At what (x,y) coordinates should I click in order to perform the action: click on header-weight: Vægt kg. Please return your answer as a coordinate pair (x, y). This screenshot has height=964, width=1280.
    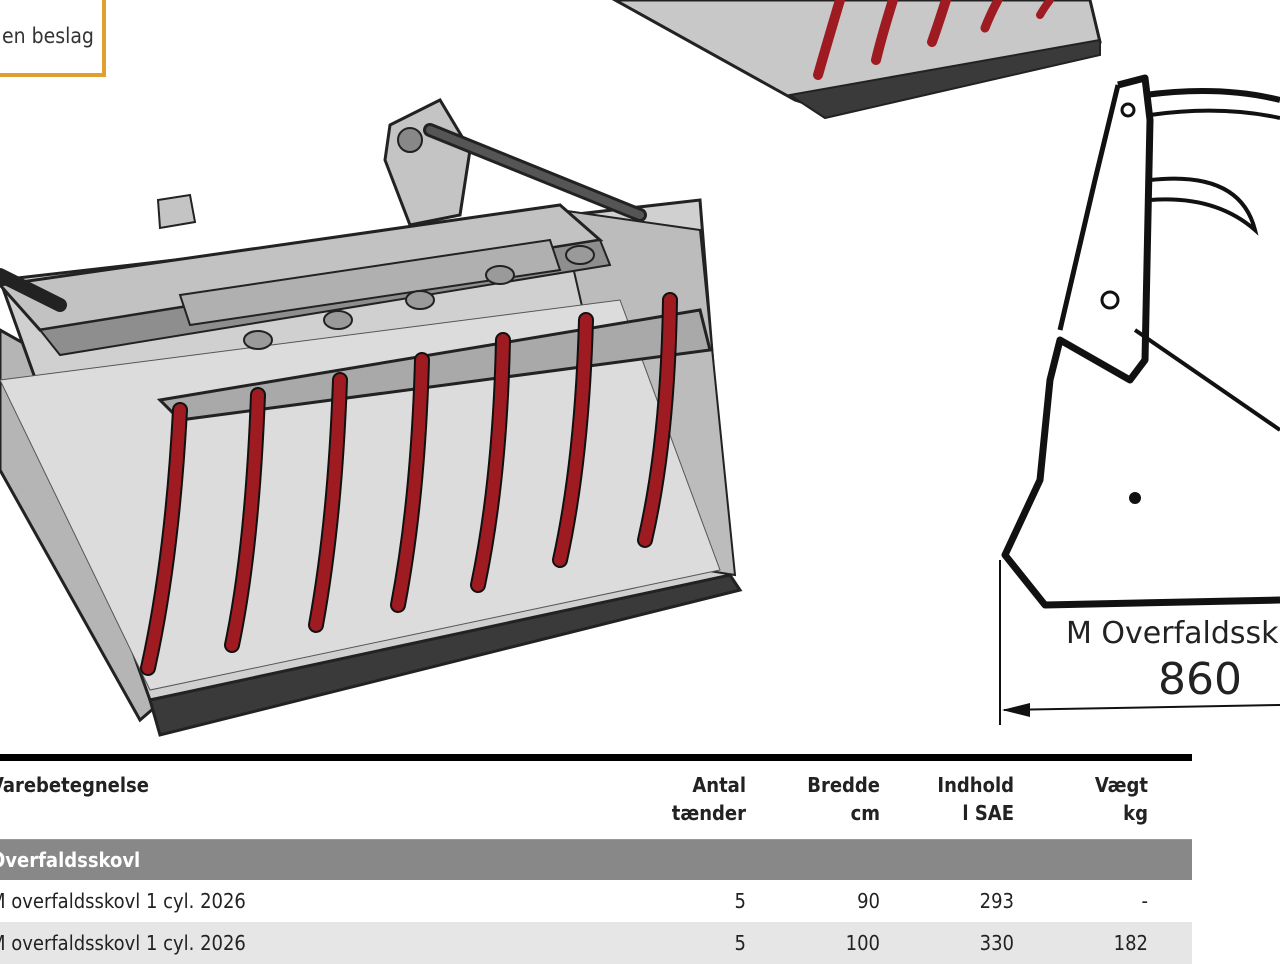
    Looking at the image, I should click on (1081, 798).